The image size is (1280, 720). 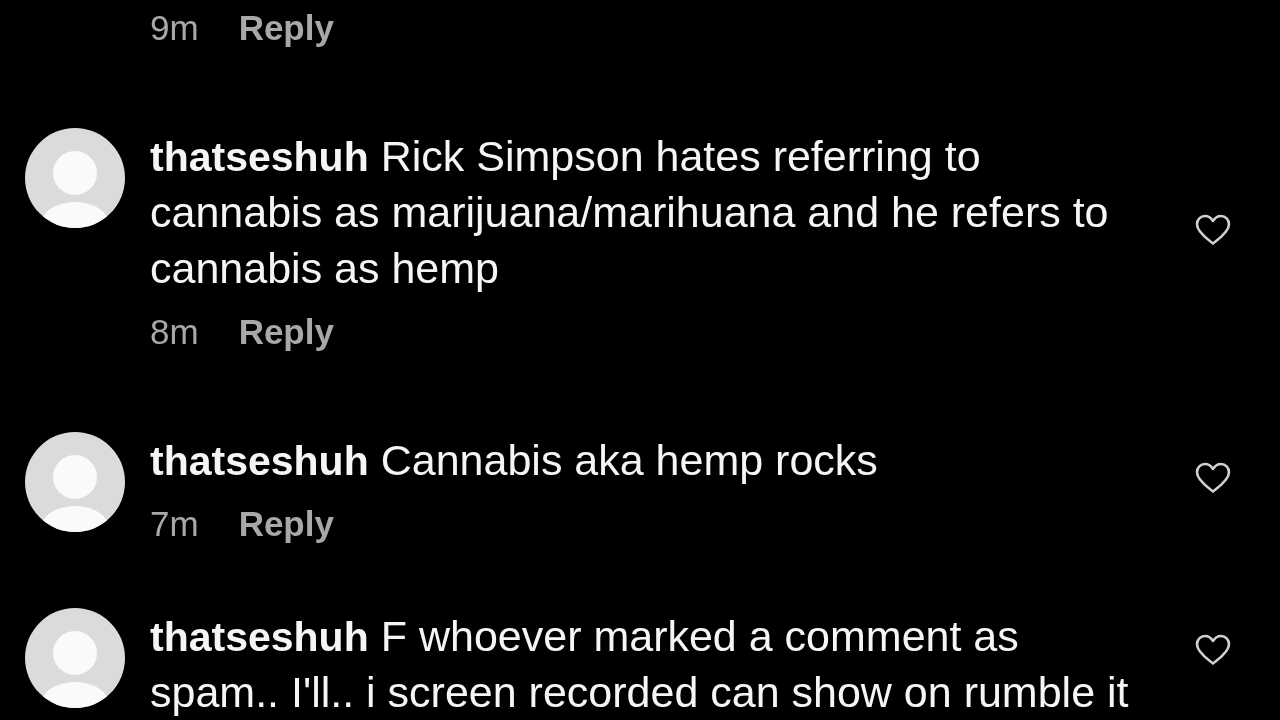 What do you see at coordinates (514, 460) in the screenshot?
I see `comment-text: thatseshuh Cannabis aka hemp rocks` at bounding box center [514, 460].